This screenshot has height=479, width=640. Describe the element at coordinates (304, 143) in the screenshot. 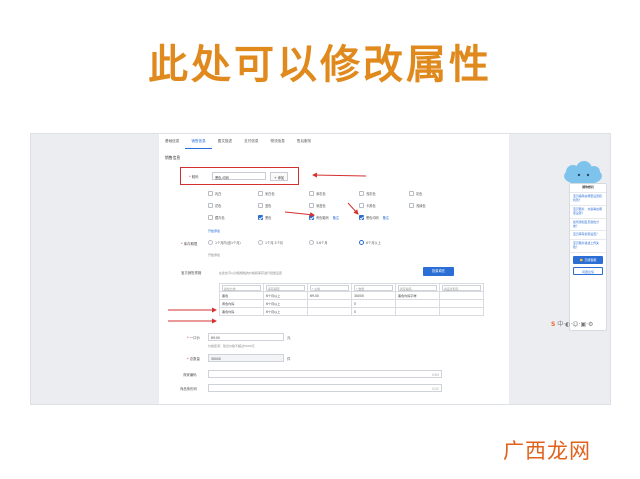

I see `tab-service: 售后服务` at that location.